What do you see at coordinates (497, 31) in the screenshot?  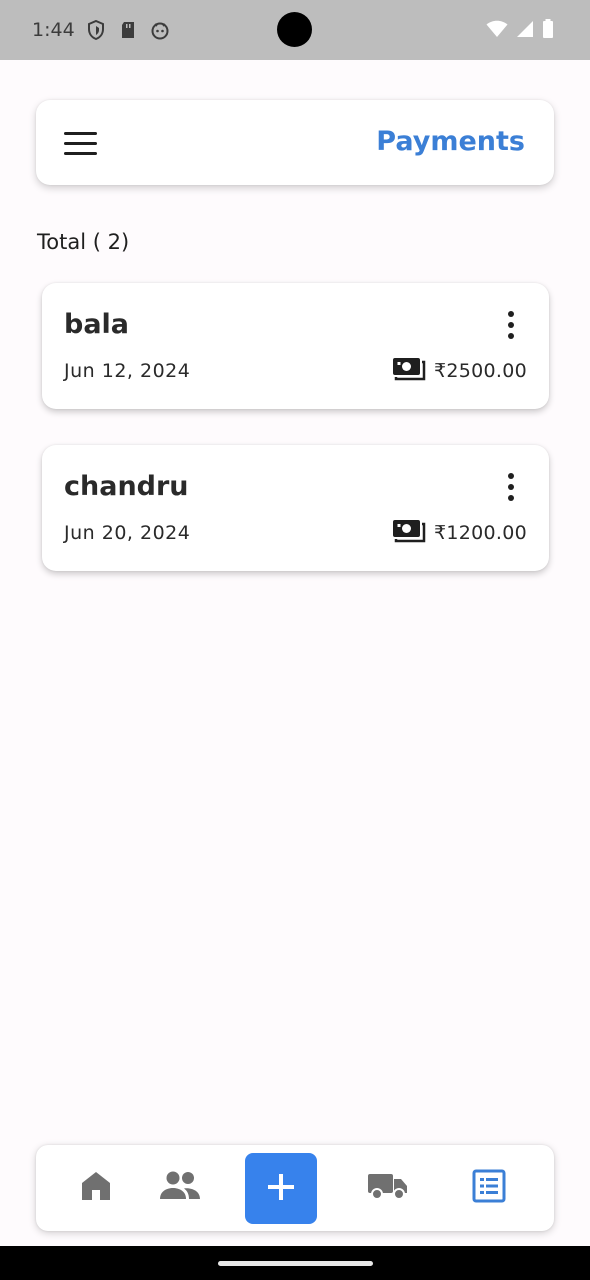 I see `wifi-icon` at bounding box center [497, 31].